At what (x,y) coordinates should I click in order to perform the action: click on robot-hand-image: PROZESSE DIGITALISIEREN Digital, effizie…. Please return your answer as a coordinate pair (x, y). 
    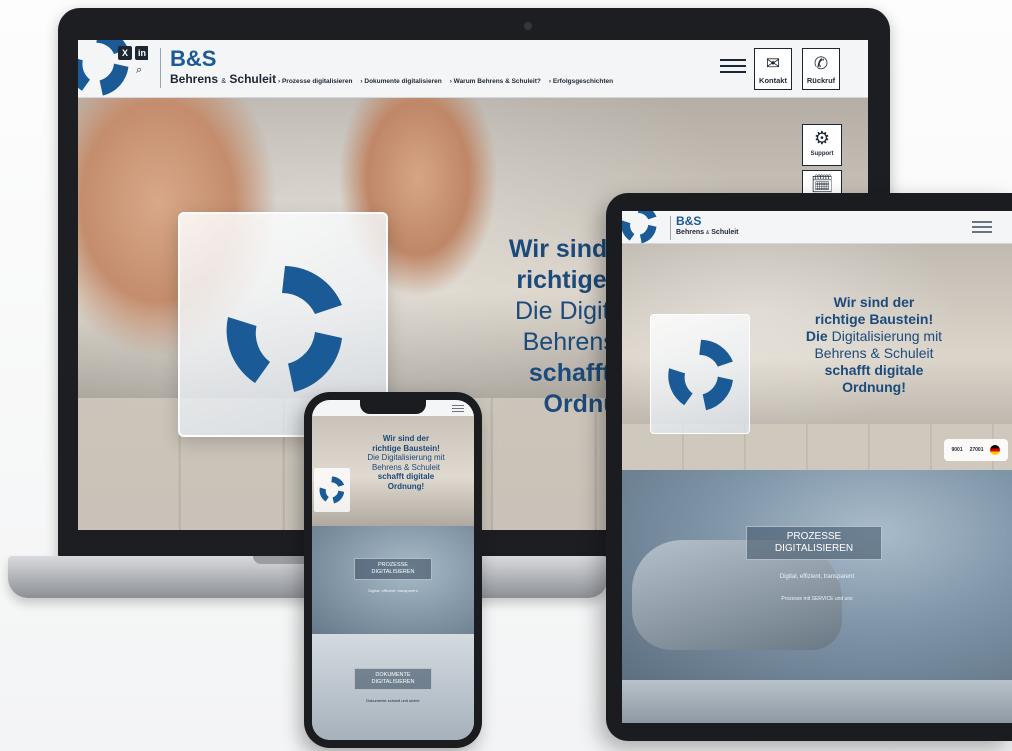
    Looking at the image, I should click on (817, 575).